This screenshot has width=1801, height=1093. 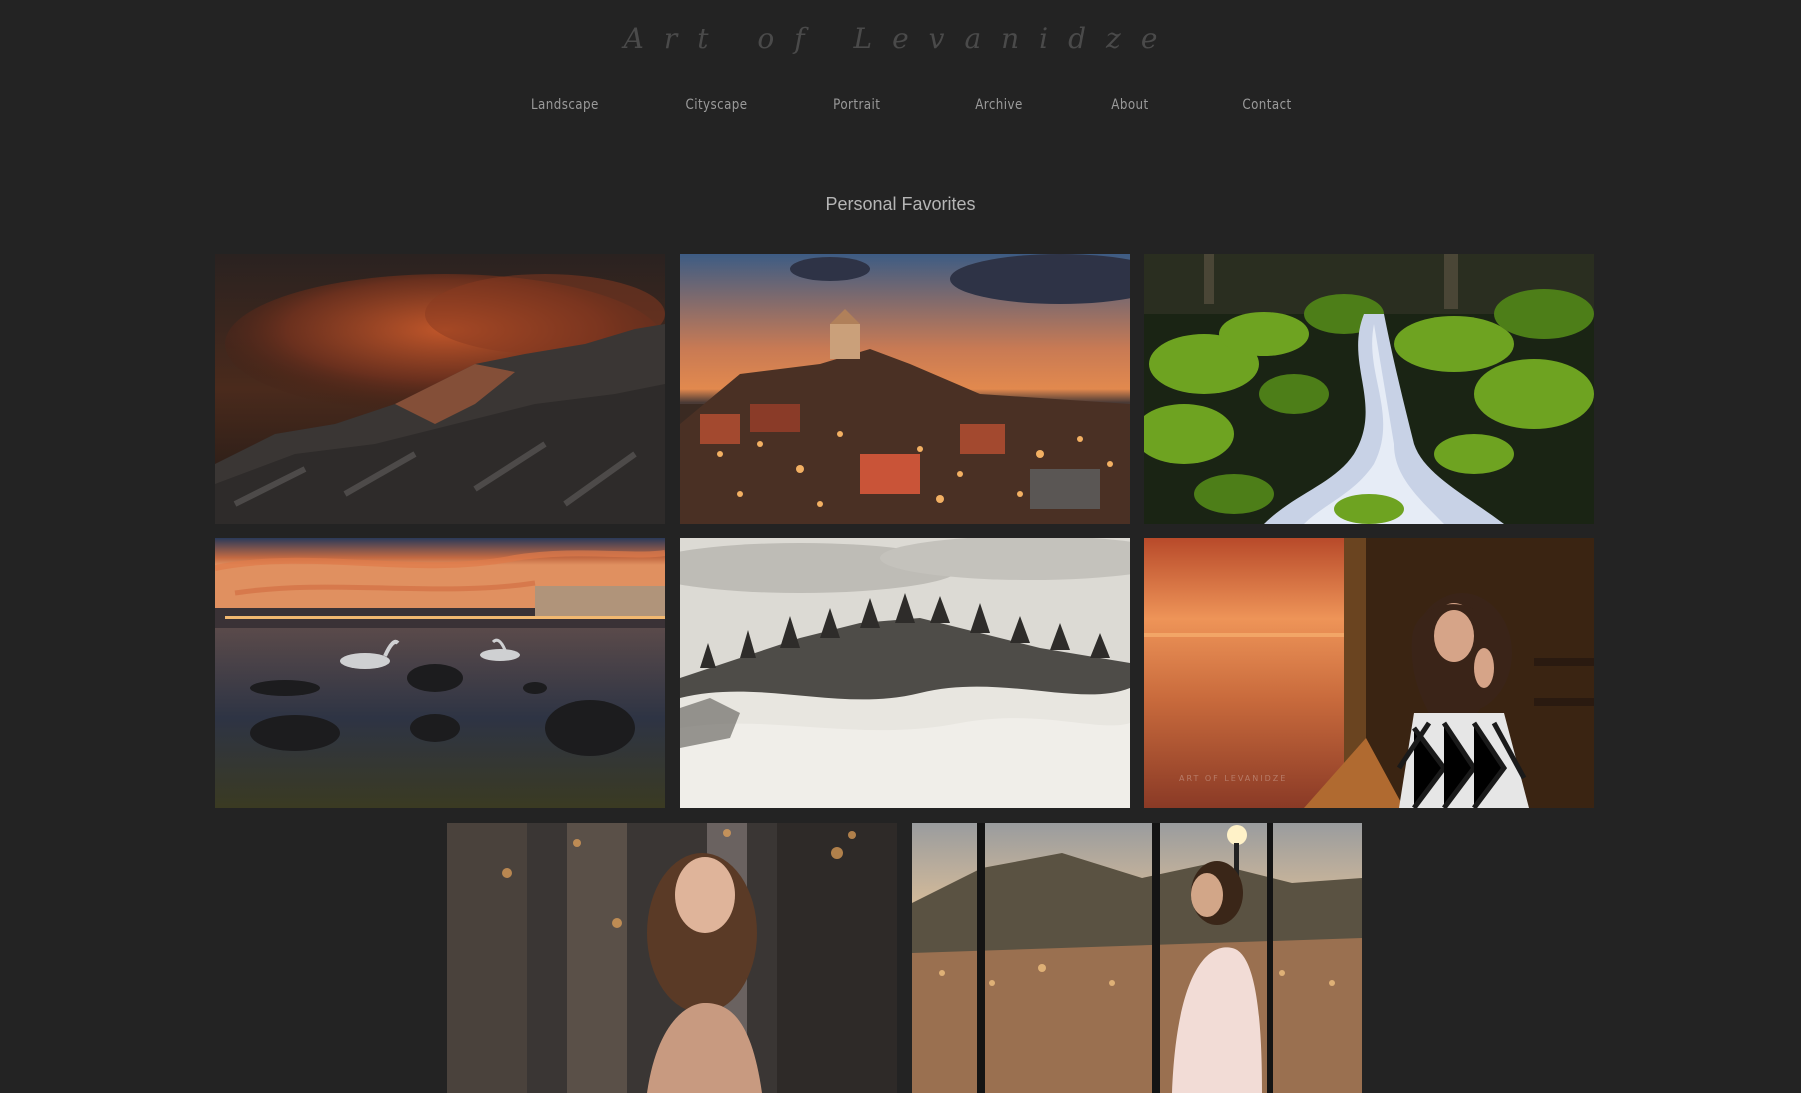 I want to click on watermark: ART OF LEVANIDZE, so click(x=1233, y=778).